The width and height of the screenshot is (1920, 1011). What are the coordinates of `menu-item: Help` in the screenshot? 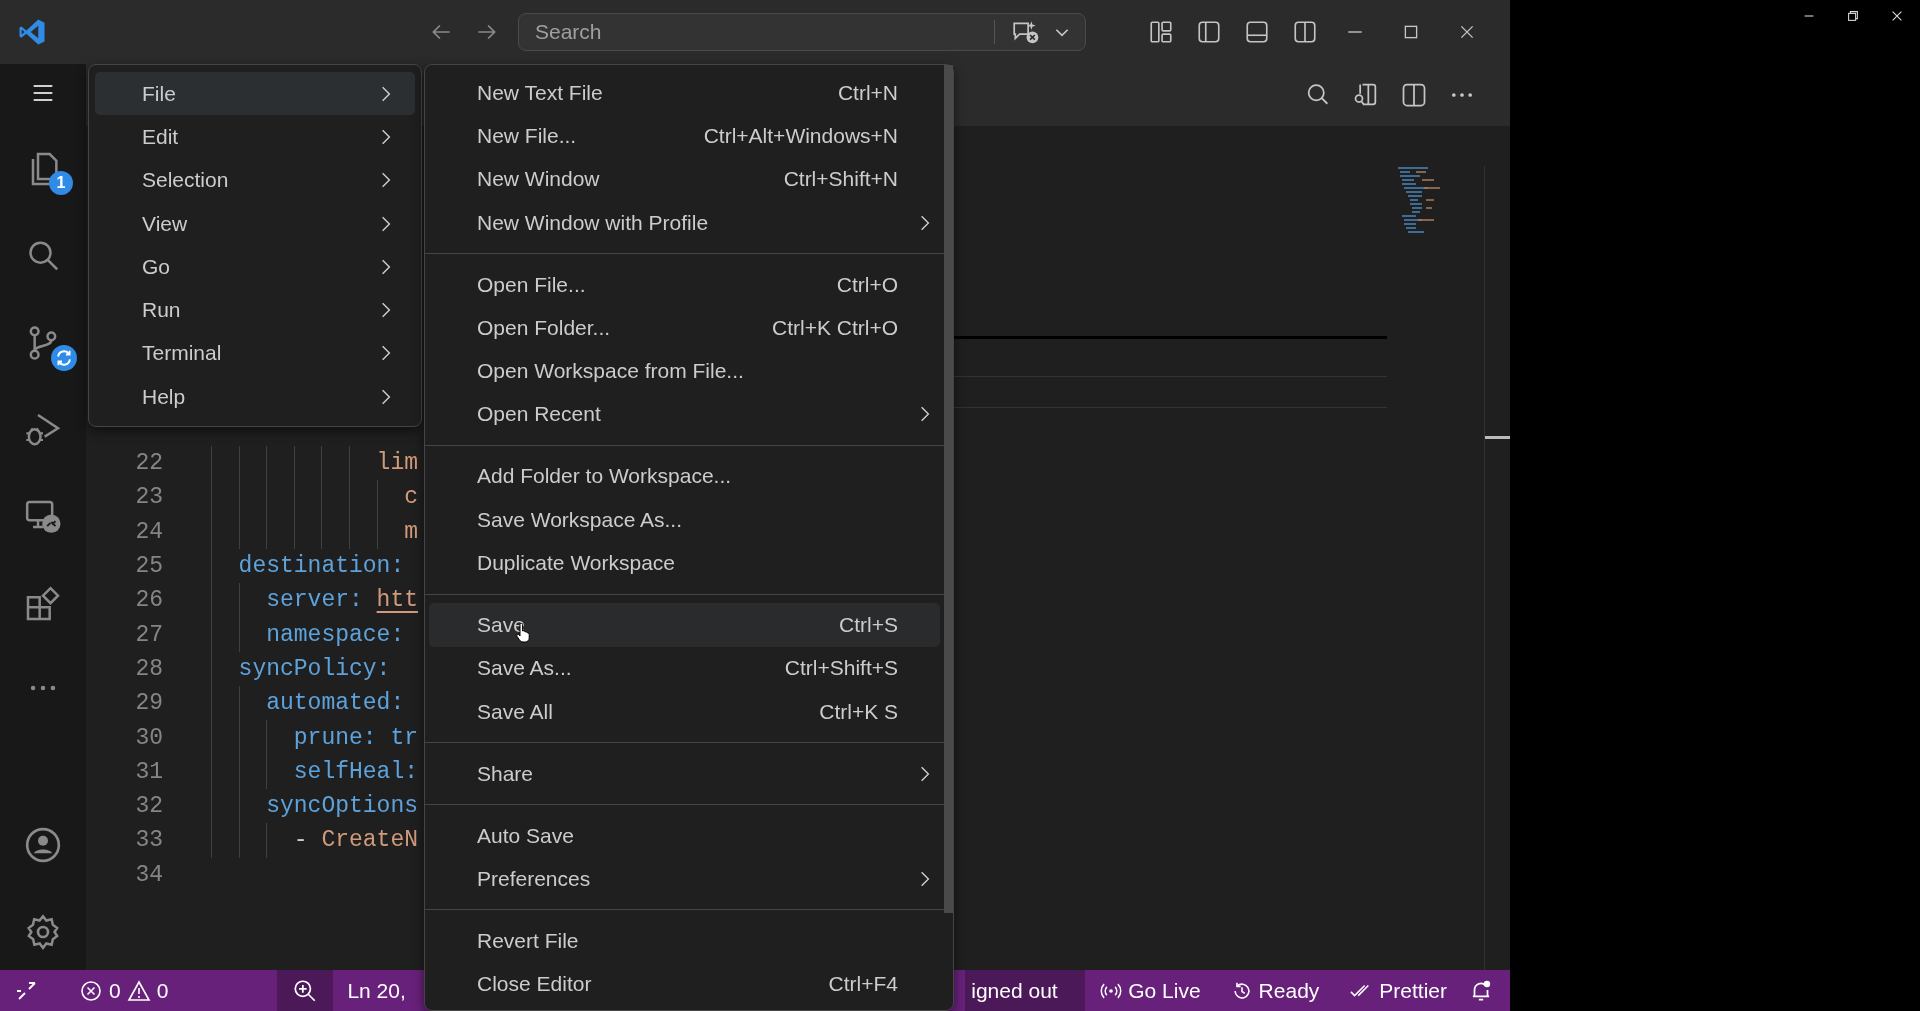 It's located at (255, 397).